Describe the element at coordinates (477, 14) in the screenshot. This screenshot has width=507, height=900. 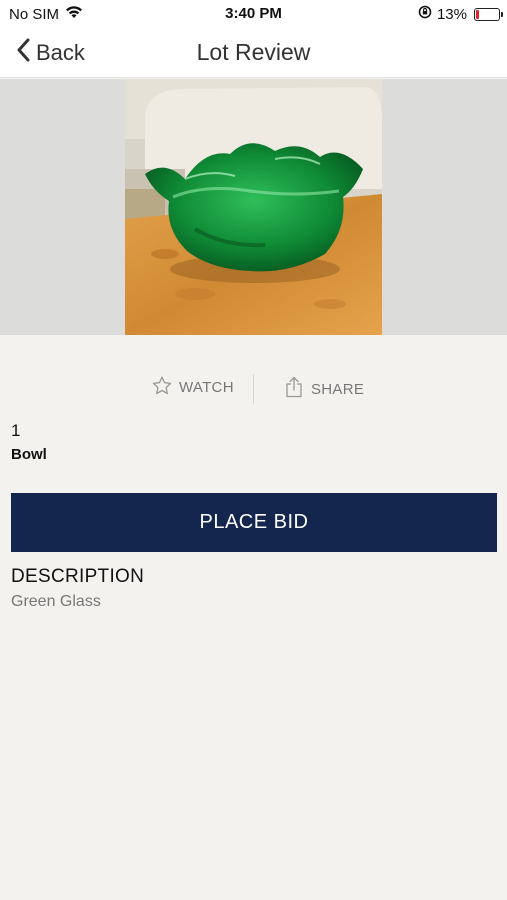
I see `battery-fill` at that location.